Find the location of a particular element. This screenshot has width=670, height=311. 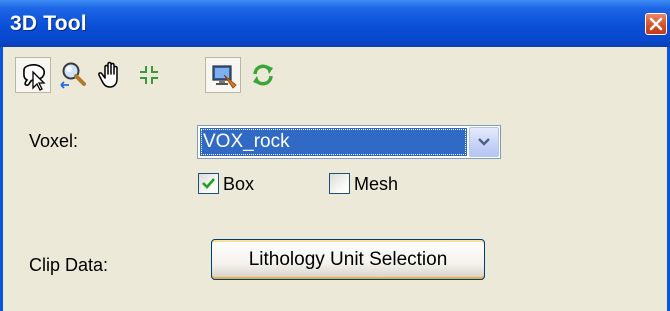

collapse-arrows-icon is located at coordinates (149, 75).